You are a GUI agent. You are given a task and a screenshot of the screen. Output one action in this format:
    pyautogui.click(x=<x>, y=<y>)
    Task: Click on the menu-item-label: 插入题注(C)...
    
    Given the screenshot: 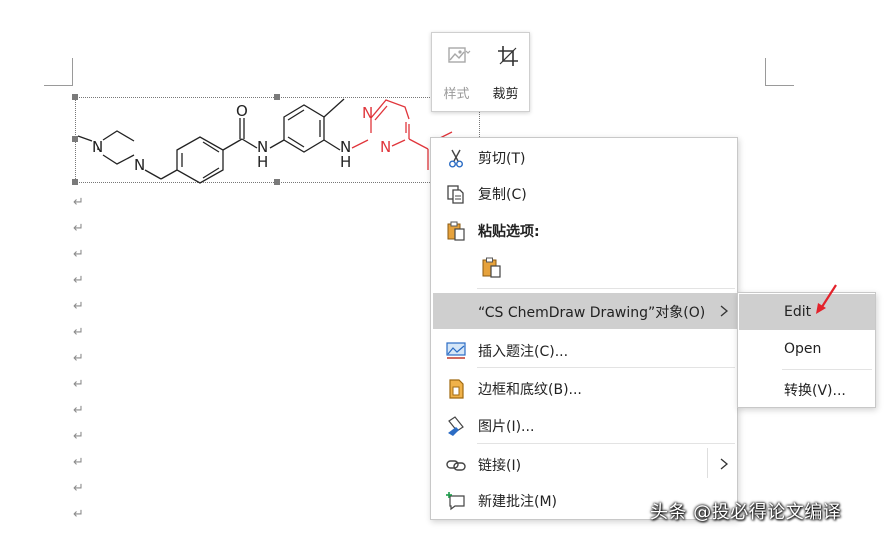 What is the action you would take?
    pyautogui.click(x=523, y=352)
    